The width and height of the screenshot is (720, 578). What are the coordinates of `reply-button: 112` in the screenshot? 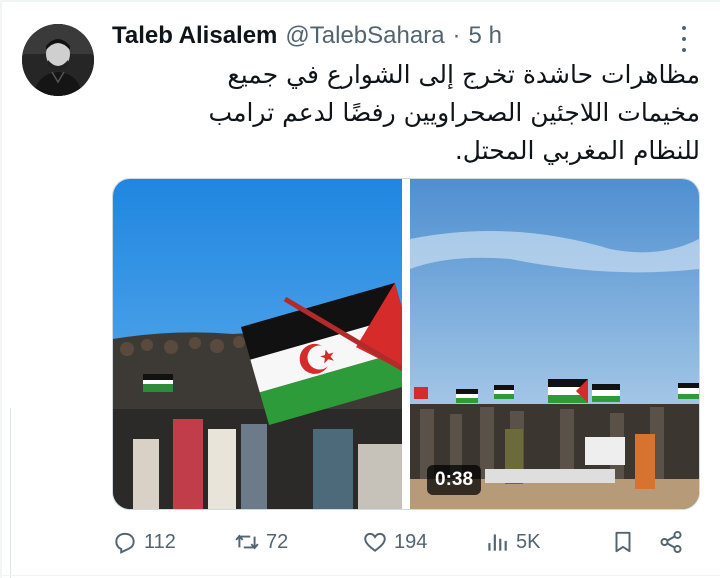 It's located at (144, 542).